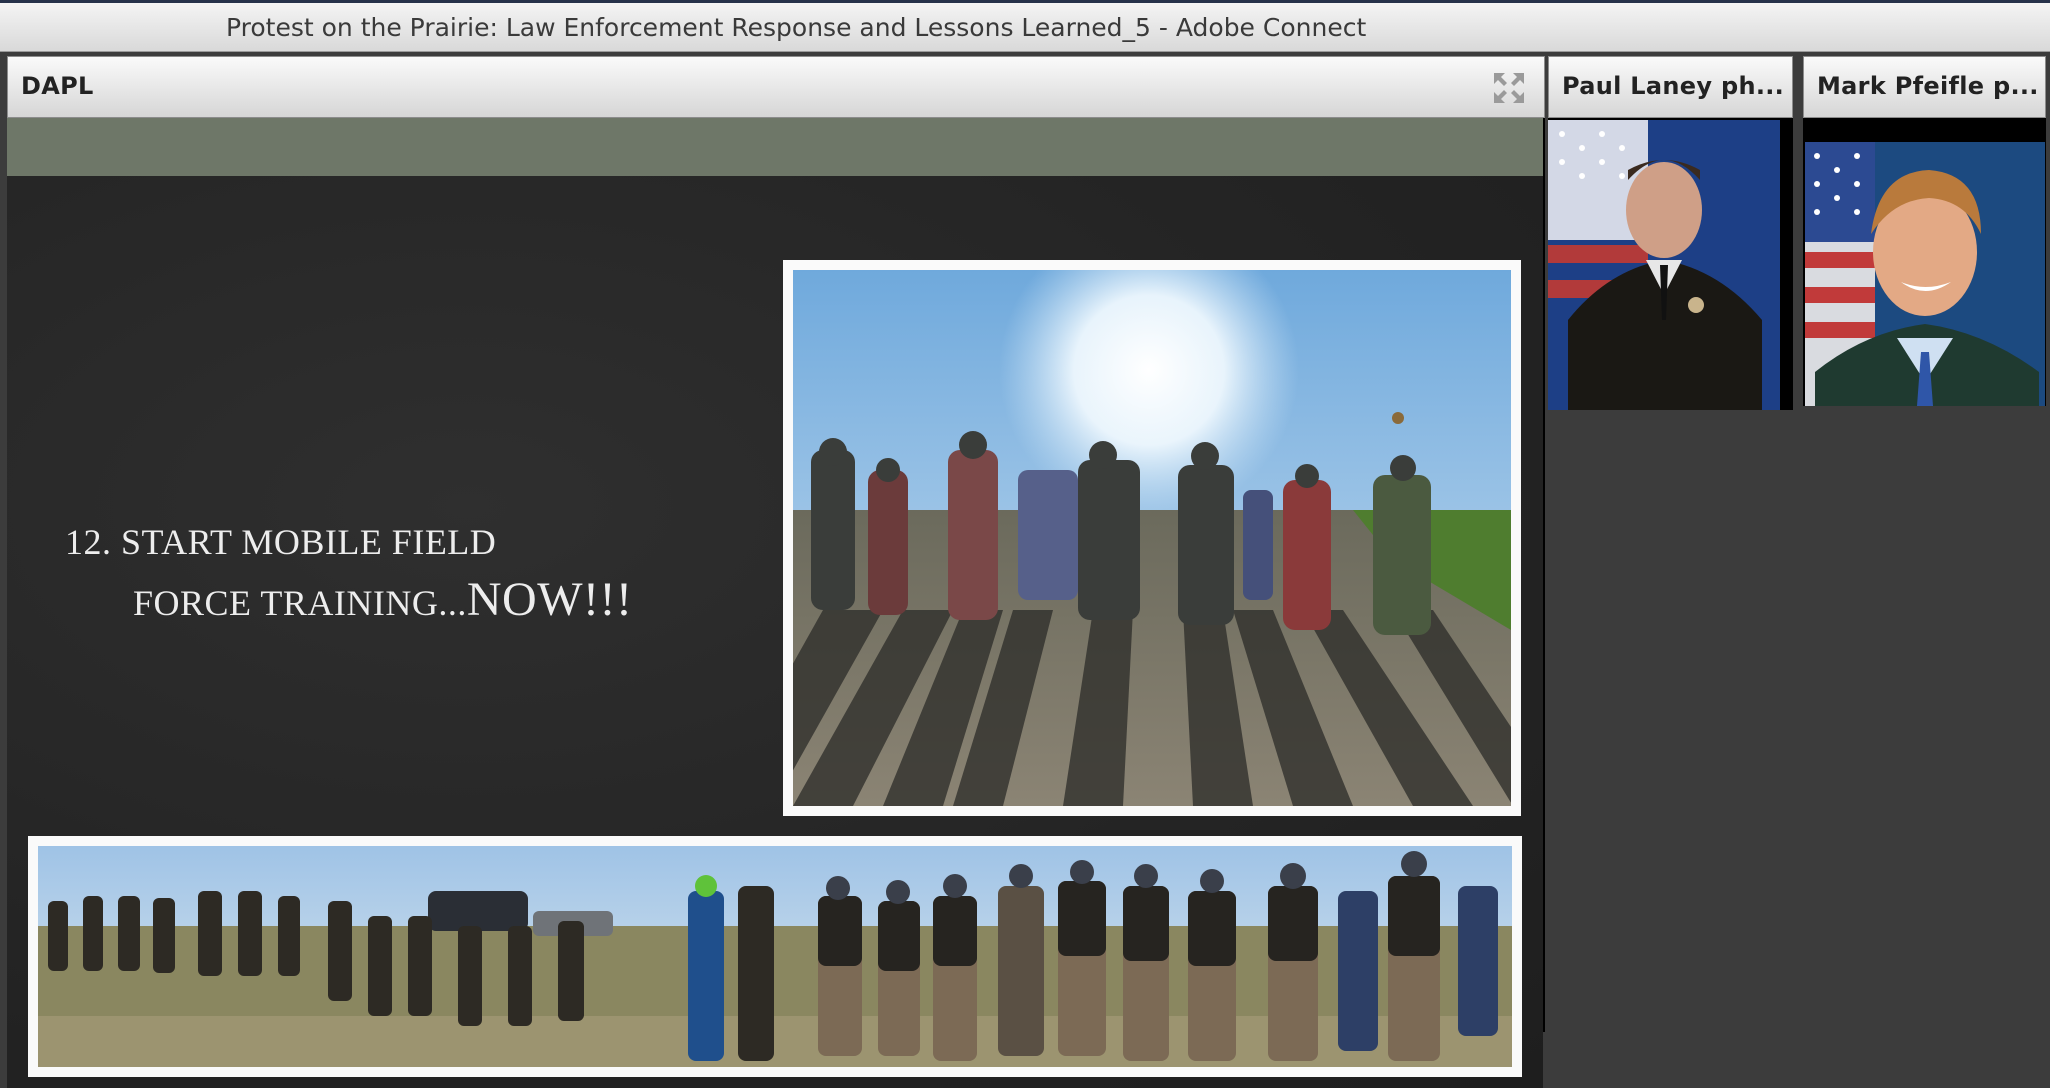 The width and height of the screenshot is (2050, 1088). Describe the element at coordinates (775, 147) in the screenshot. I see `slide-title-band` at that location.